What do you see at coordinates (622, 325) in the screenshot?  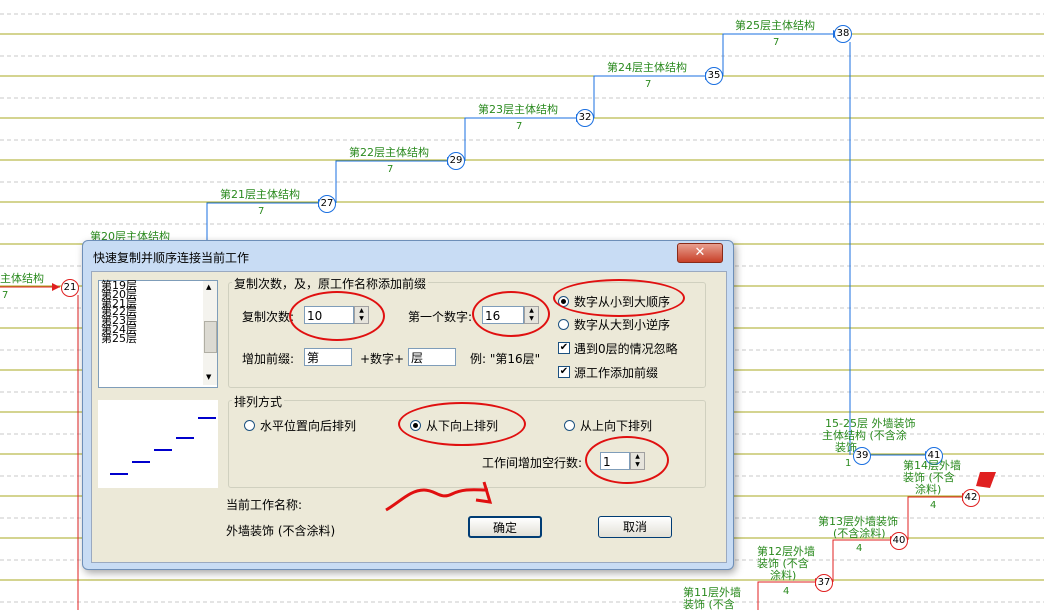 I see `descending-label: 数字从大到小逆序` at bounding box center [622, 325].